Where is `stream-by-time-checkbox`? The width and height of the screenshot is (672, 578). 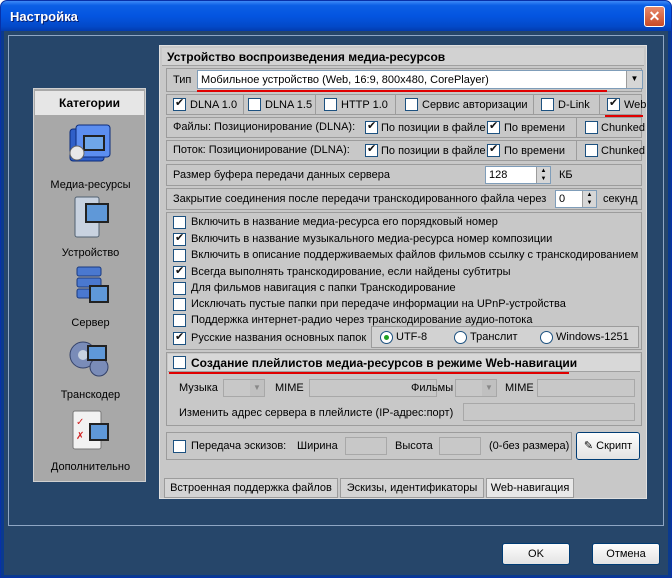
stream-by-time-checkbox is located at coordinates (493, 149).